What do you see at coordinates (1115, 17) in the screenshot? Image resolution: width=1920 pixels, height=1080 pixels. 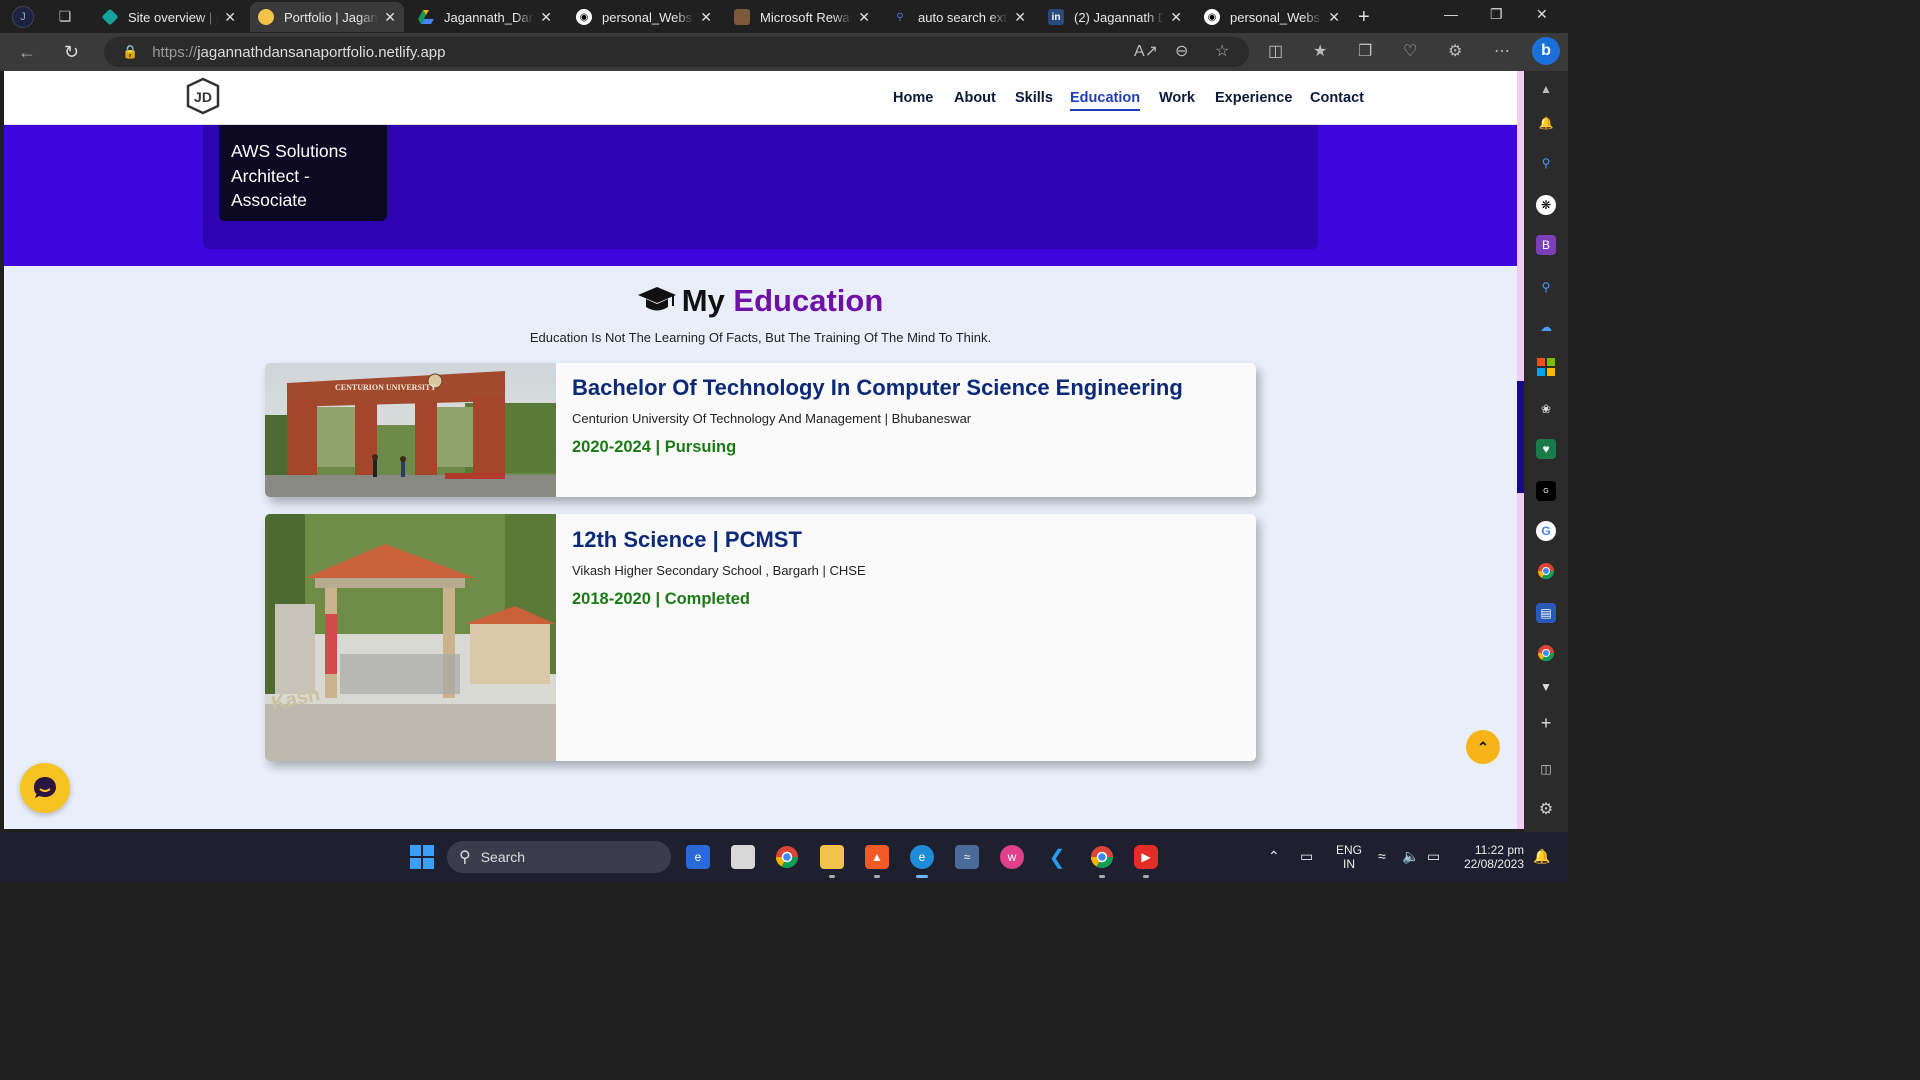 I see `tab-linkedin: in (2) Jagannath Da ✕` at bounding box center [1115, 17].